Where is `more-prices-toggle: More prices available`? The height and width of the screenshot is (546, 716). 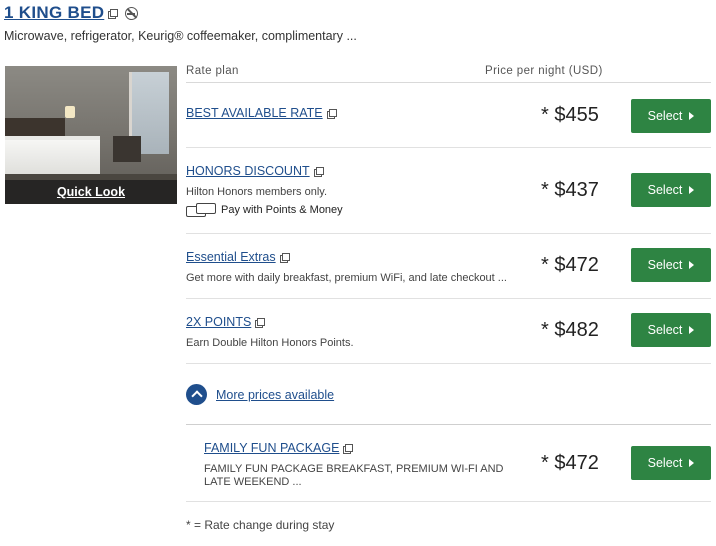 more-prices-toggle: More prices available is located at coordinates (260, 394).